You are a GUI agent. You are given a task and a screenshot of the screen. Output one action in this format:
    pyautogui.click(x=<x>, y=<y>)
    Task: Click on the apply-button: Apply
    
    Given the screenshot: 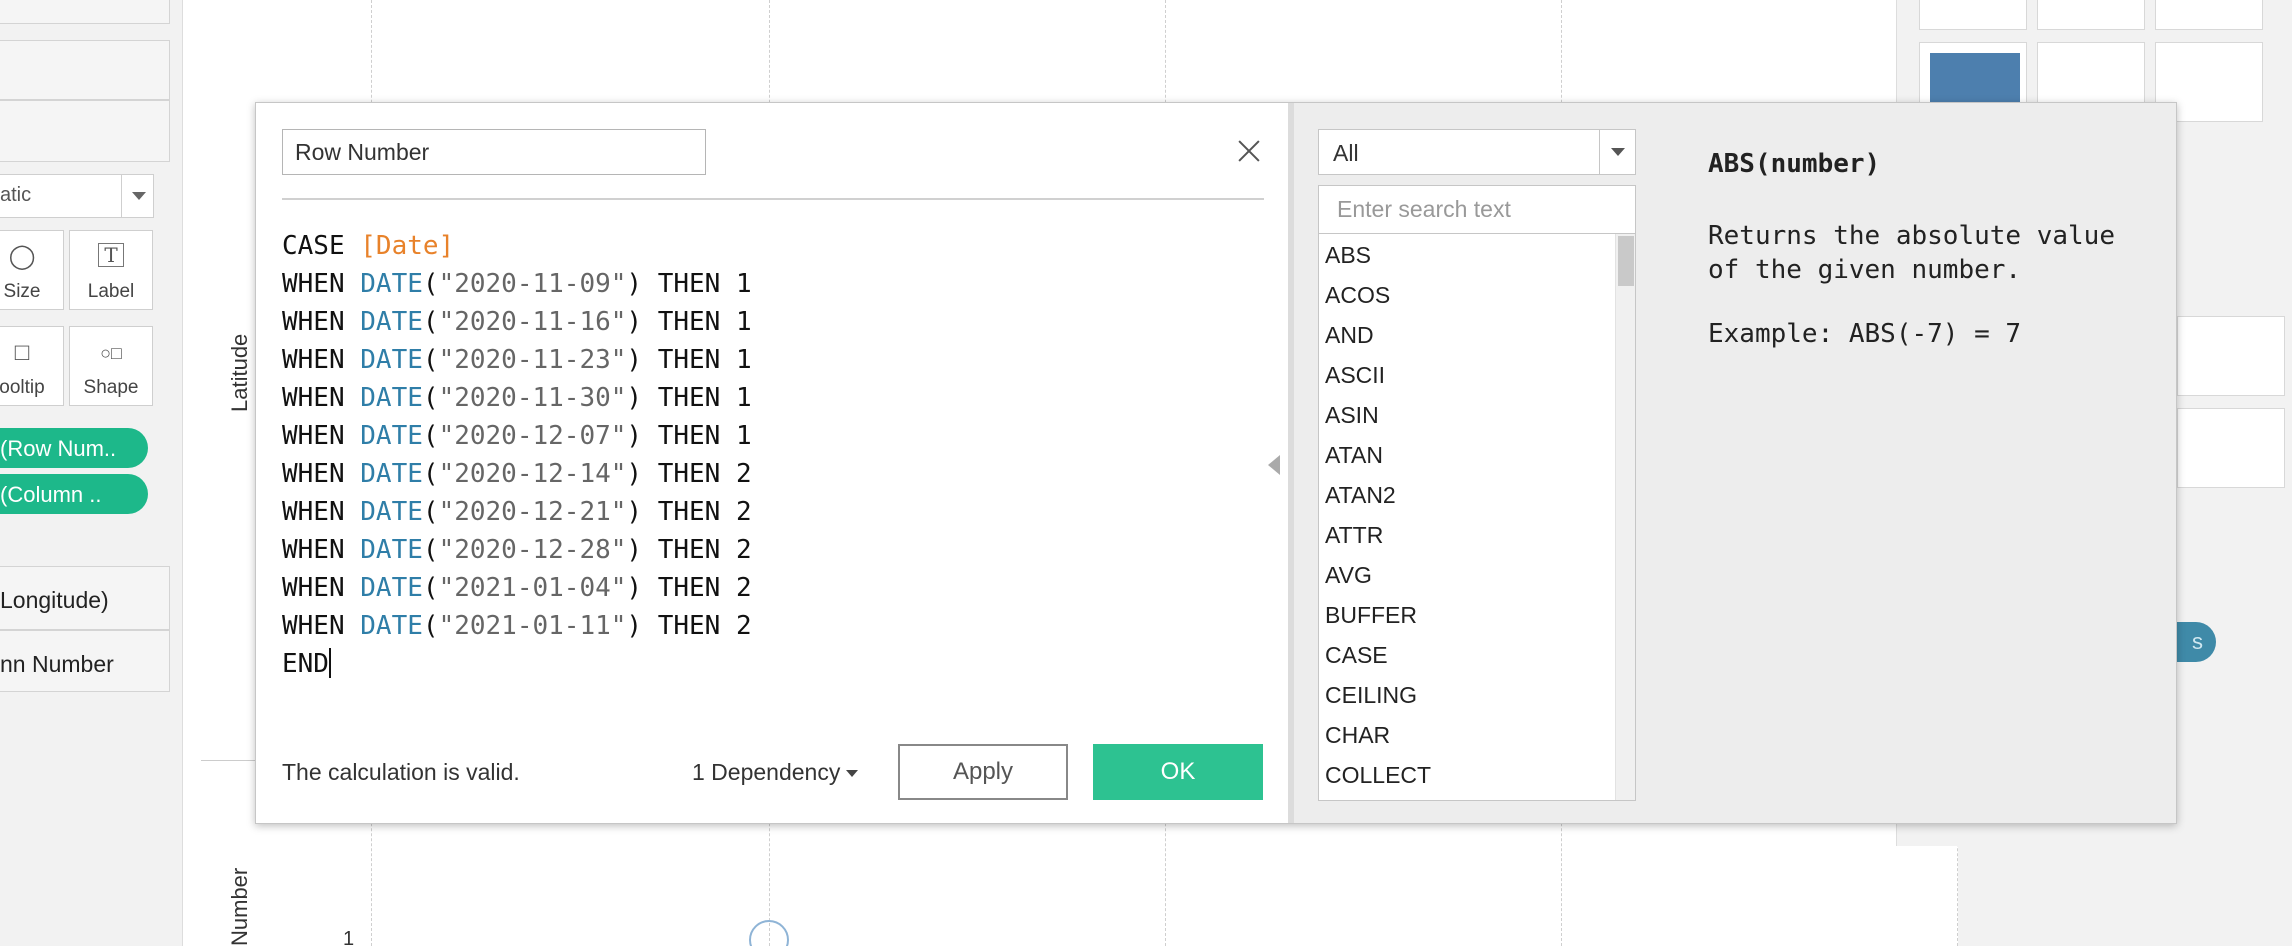 What is the action you would take?
    pyautogui.click(x=983, y=772)
    